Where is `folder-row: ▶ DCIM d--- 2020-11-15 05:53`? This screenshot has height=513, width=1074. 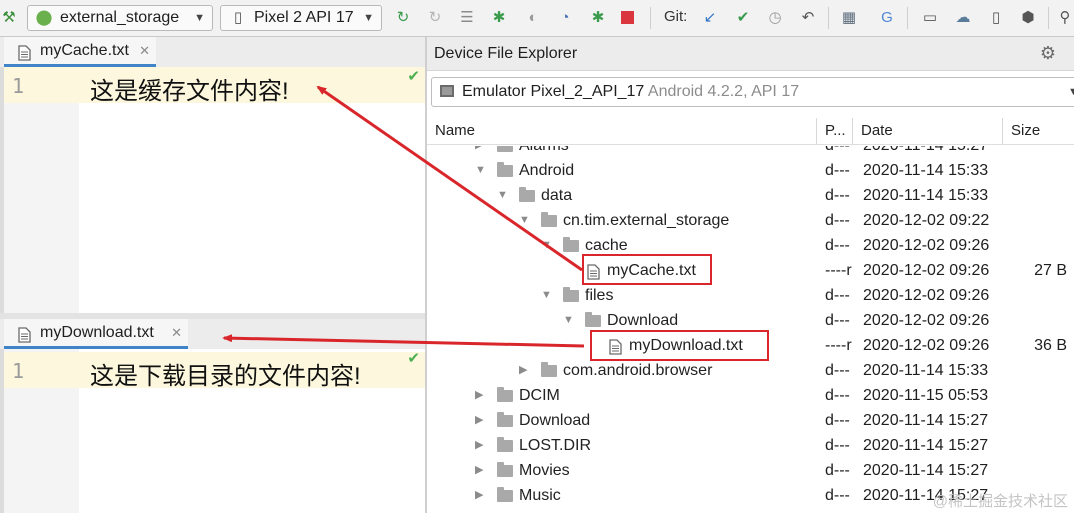 folder-row: ▶ DCIM d--- 2020-11-15 05:53 is located at coordinates (750, 395).